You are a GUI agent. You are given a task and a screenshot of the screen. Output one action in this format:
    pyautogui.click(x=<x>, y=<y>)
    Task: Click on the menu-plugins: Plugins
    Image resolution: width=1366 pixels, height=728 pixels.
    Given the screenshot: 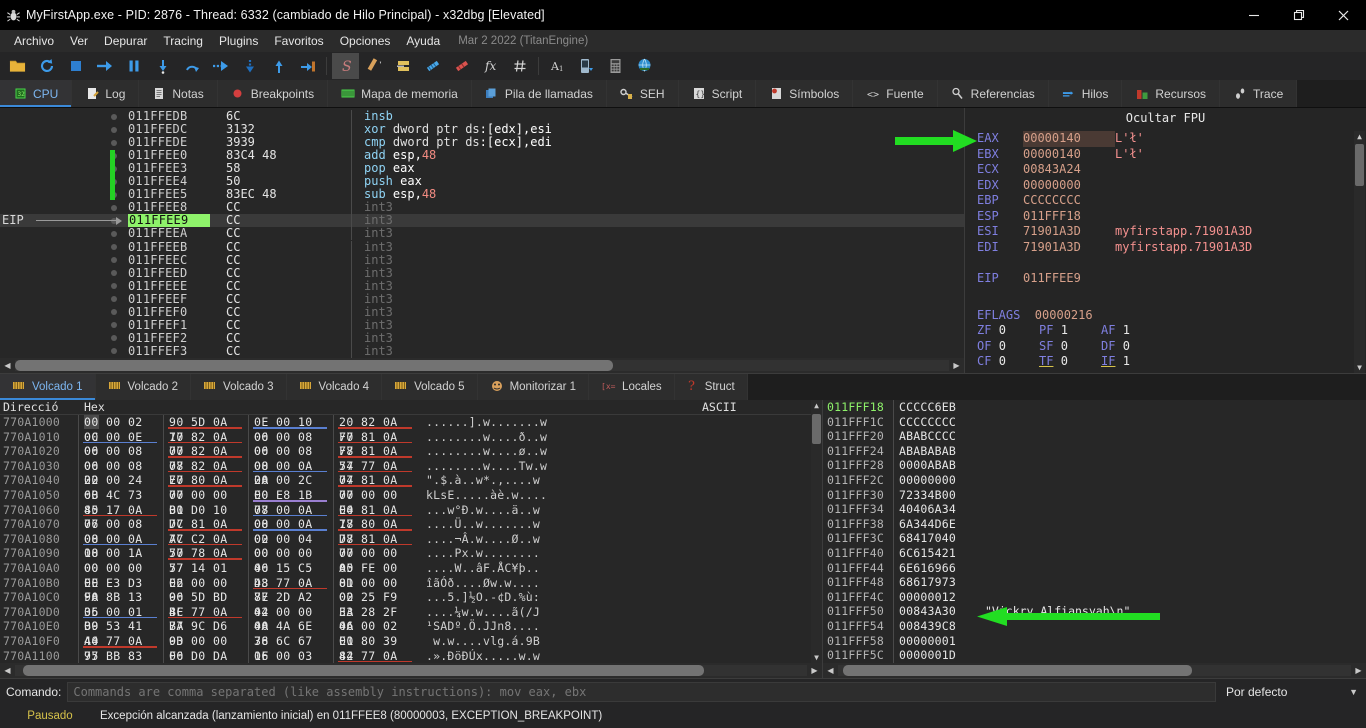 What is the action you would take?
    pyautogui.click(x=238, y=41)
    